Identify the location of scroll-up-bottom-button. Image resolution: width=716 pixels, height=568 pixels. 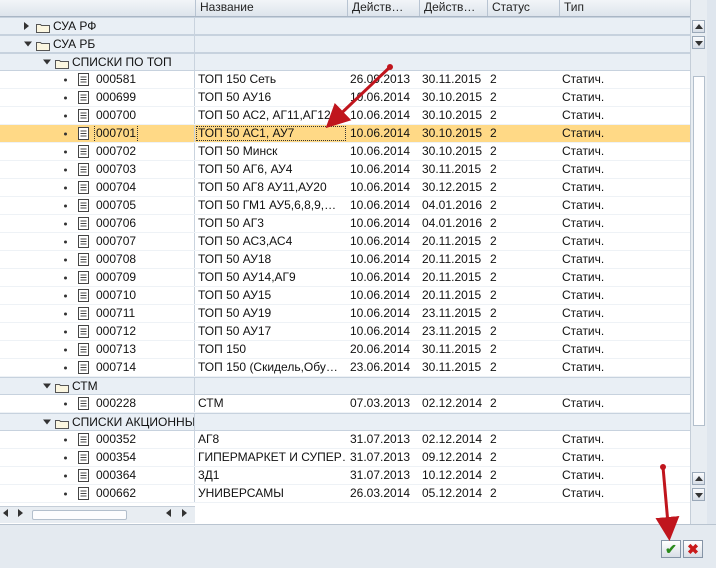
(698, 478).